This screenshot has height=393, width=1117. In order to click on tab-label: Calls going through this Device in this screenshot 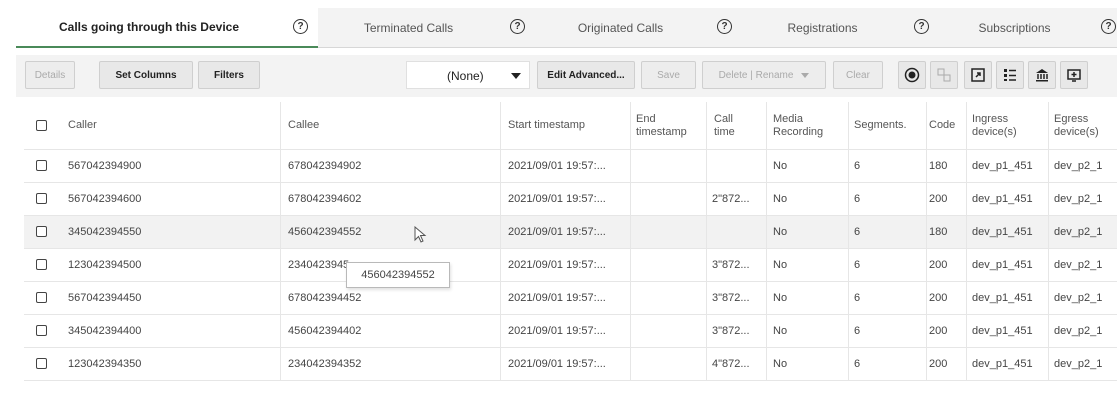, I will do `click(149, 27)`.